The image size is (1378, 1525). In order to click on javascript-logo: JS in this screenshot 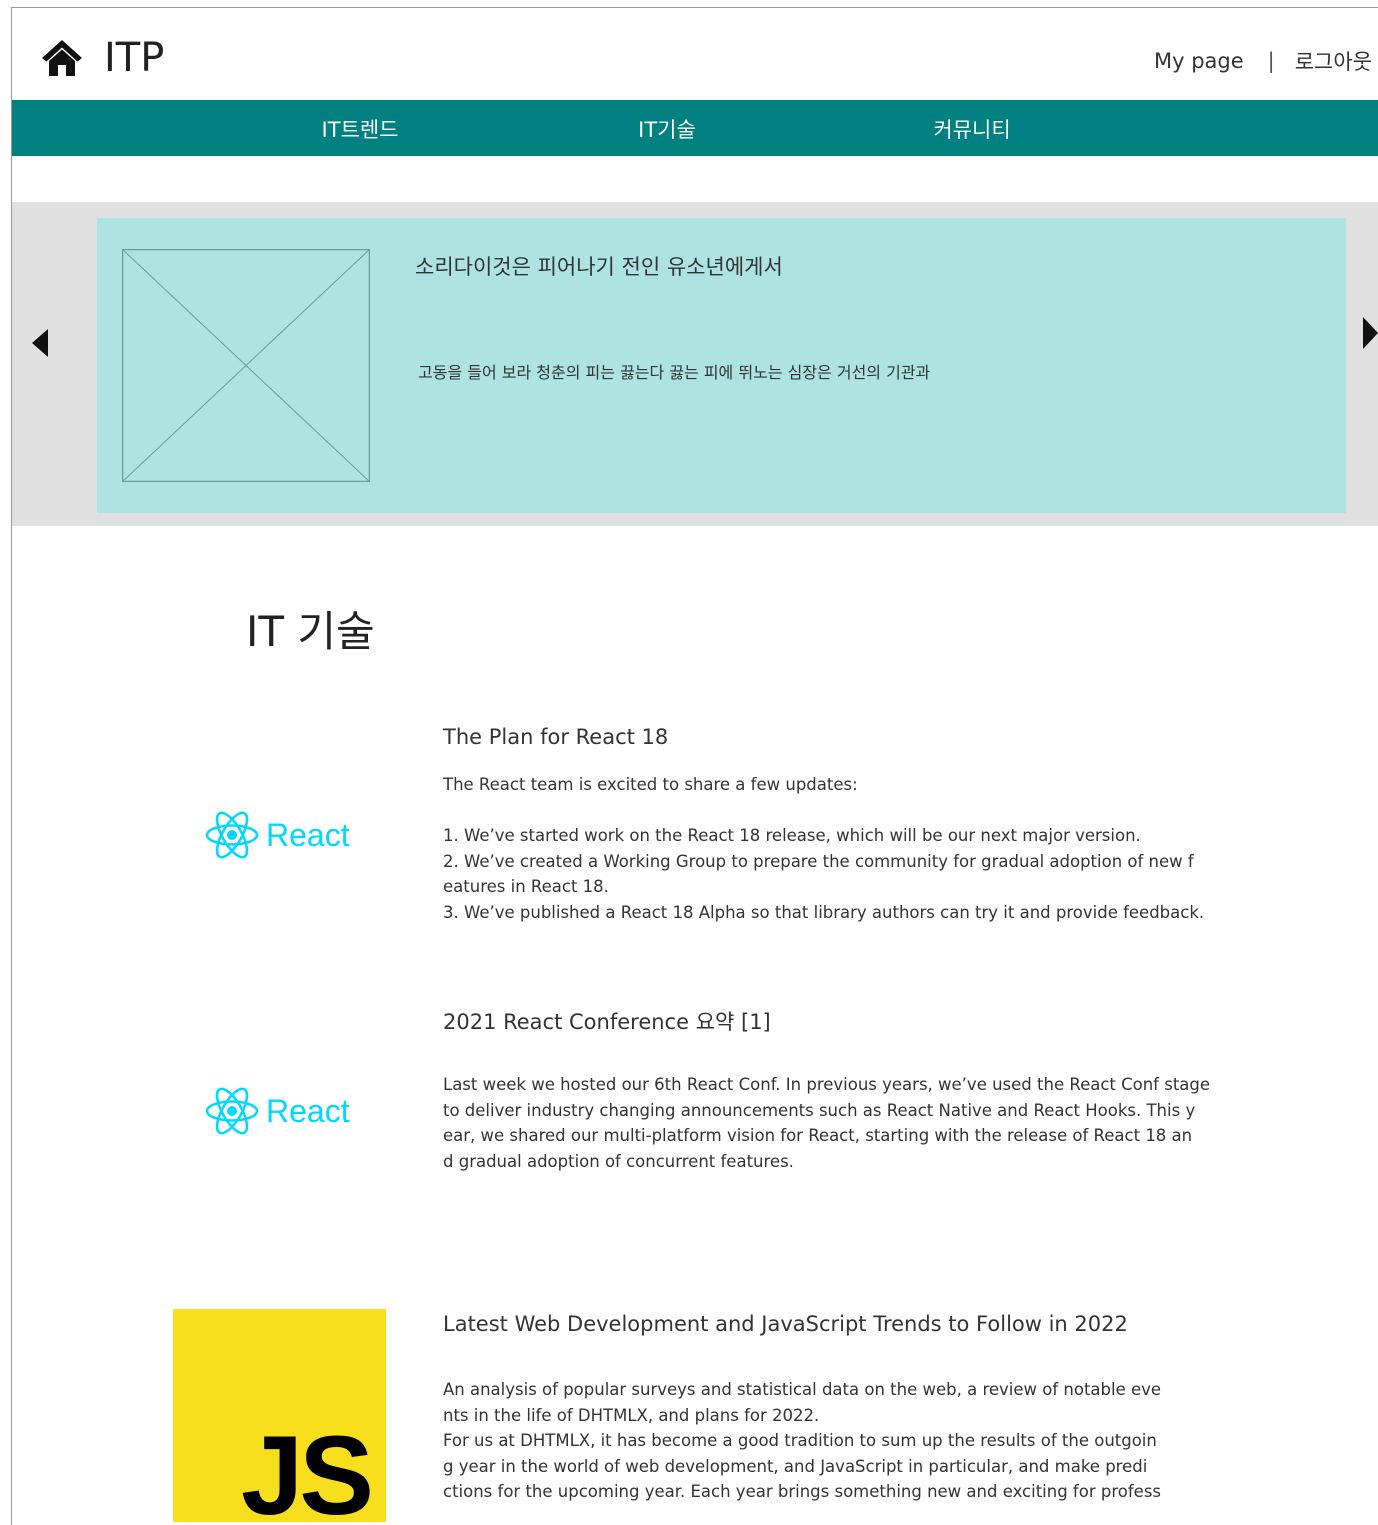, I will do `click(279, 1415)`.